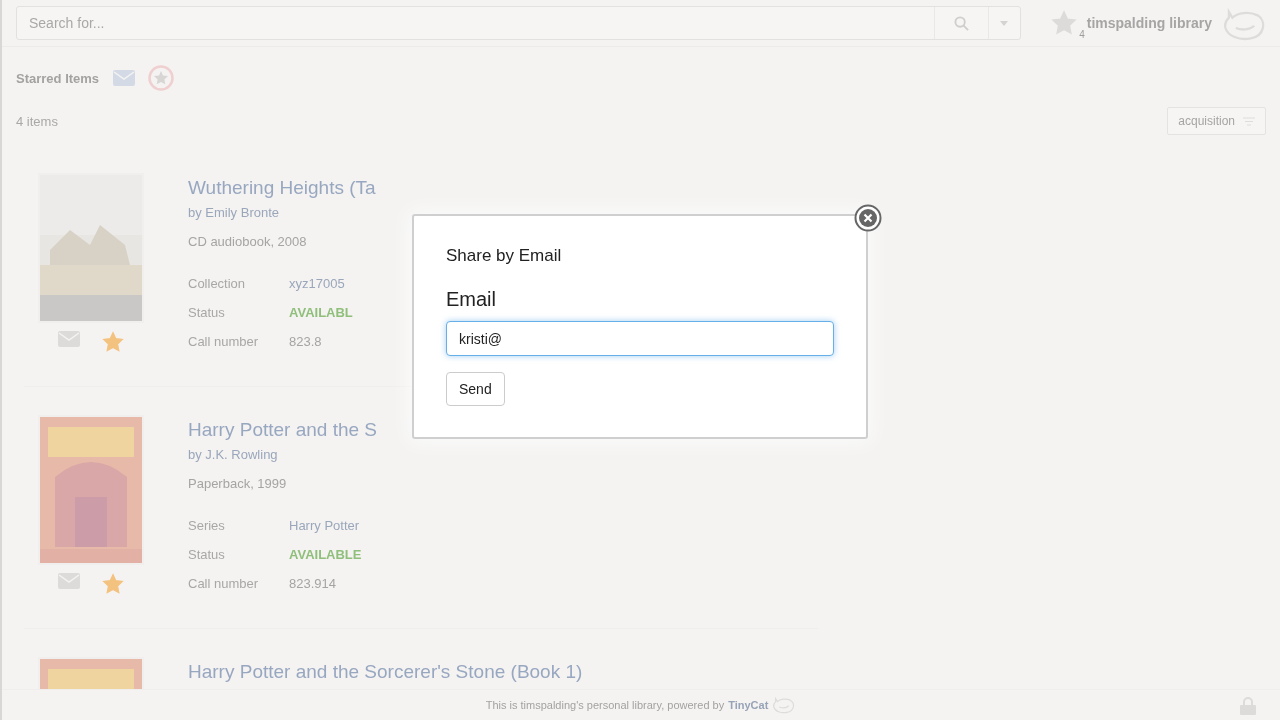 Image resolution: width=1280 pixels, height=720 pixels. What do you see at coordinates (217, 283) in the screenshot?
I see `field-label: Collection` at bounding box center [217, 283].